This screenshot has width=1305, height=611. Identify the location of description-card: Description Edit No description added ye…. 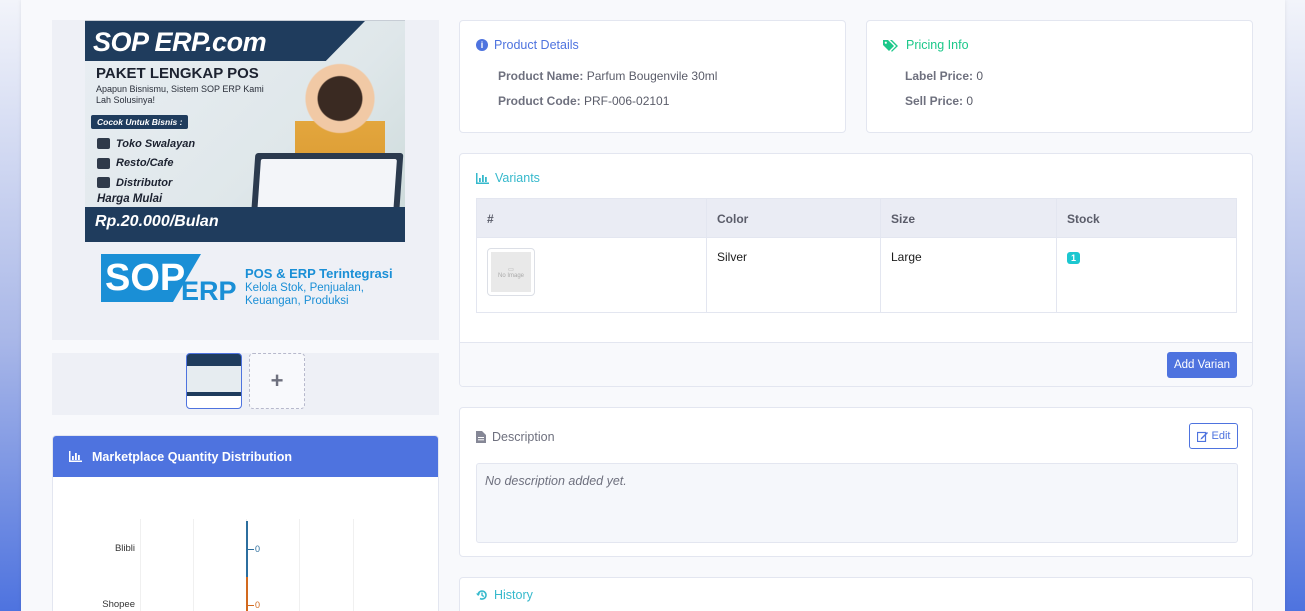
(856, 482).